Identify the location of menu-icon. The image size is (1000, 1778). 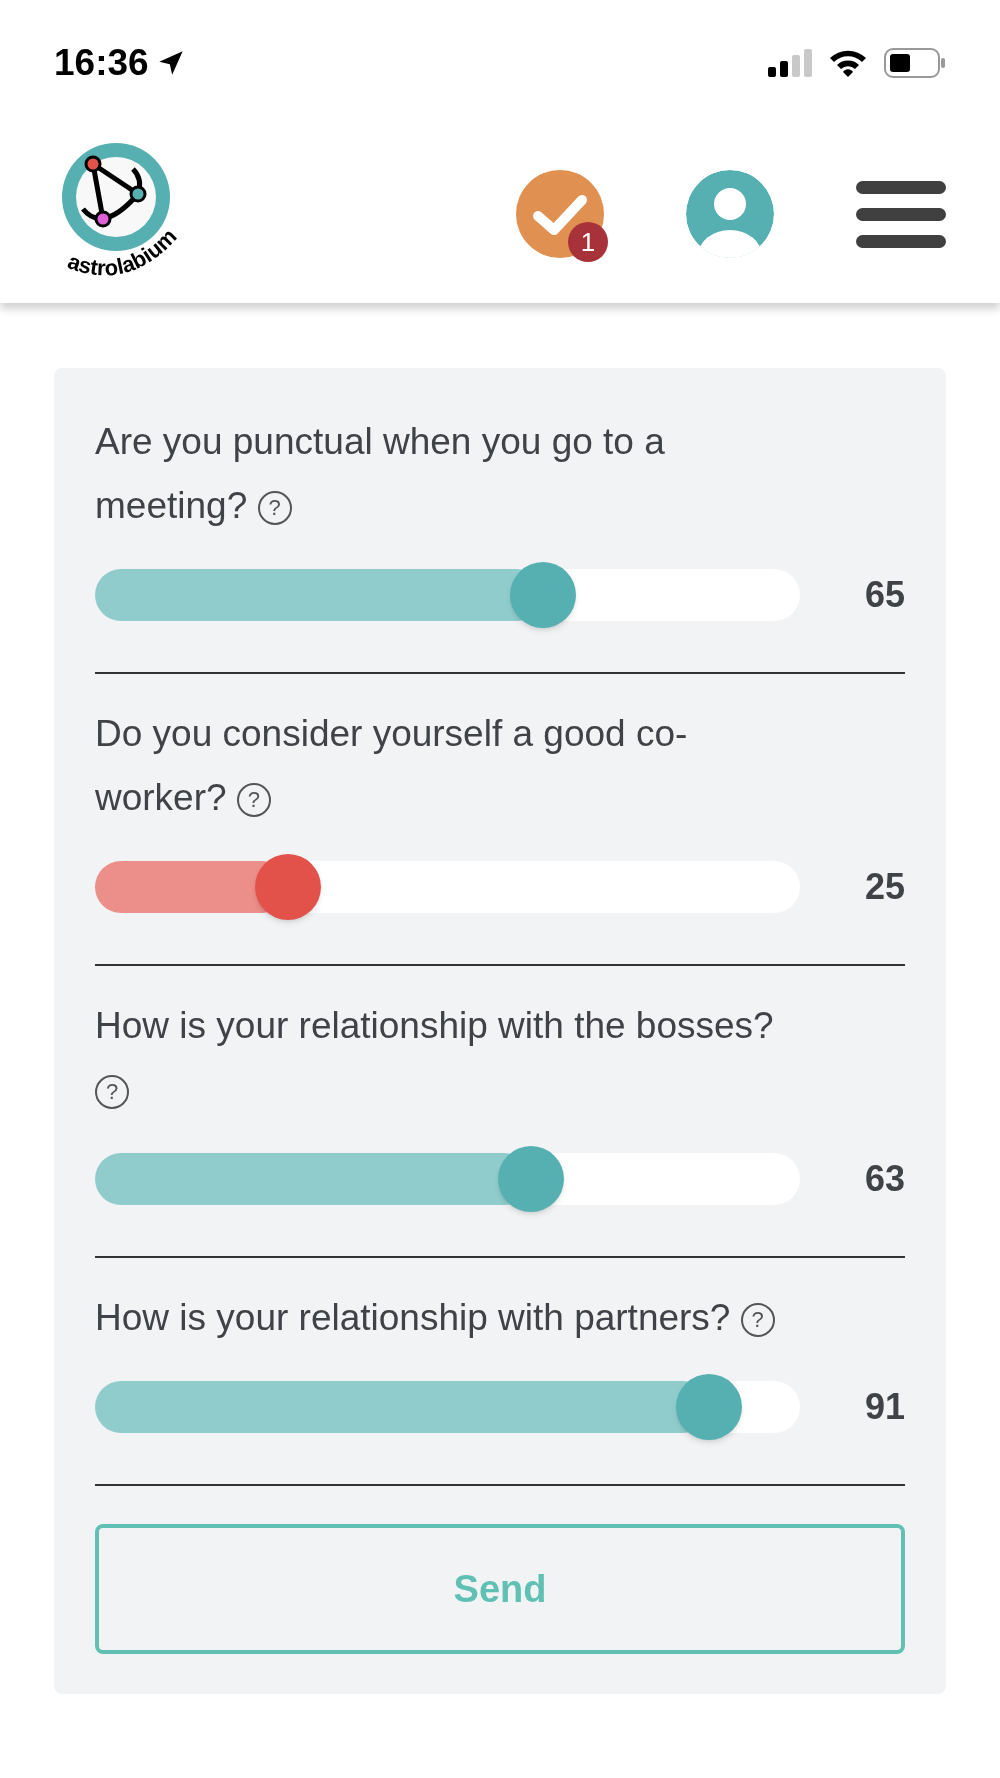
(901, 214).